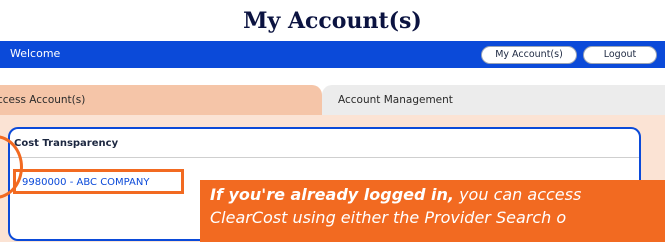 The image size is (665, 242). Describe the element at coordinates (395, 100) in the screenshot. I see `tab-account-management-label: Account Management` at that location.